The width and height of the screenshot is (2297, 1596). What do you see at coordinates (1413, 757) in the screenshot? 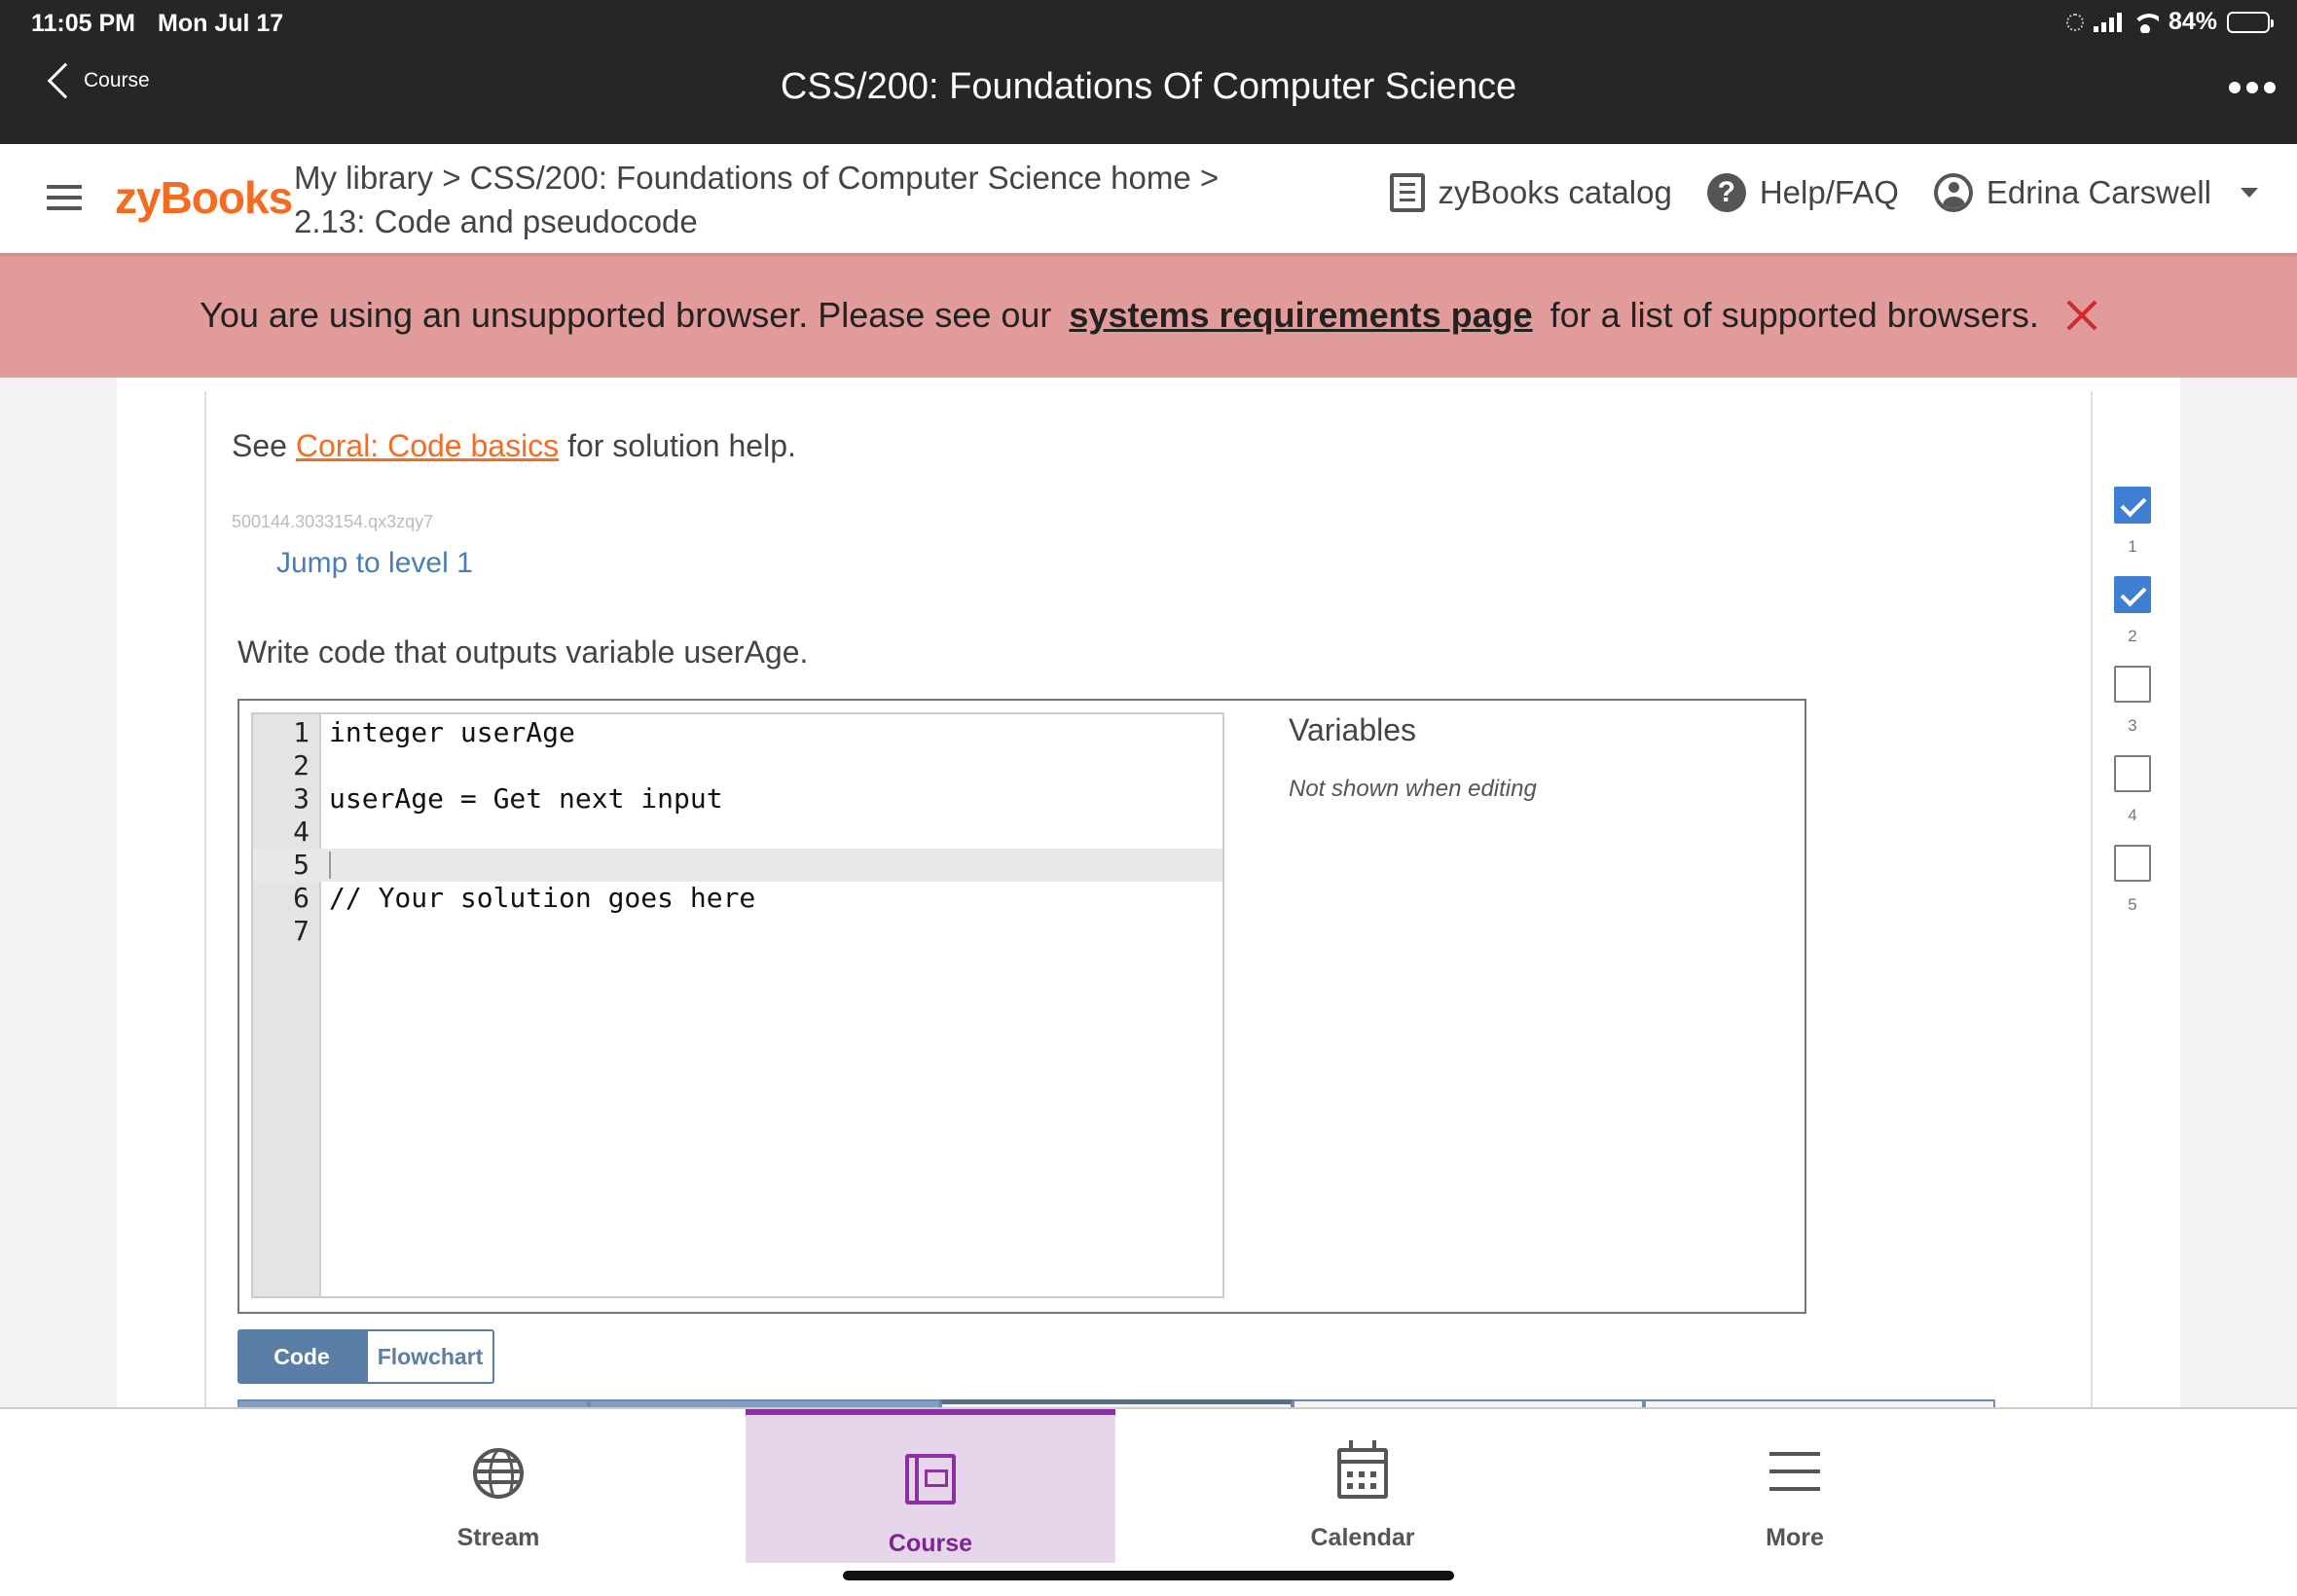
I see `variables-panel: Variables Not shown when editing` at bounding box center [1413, 757].